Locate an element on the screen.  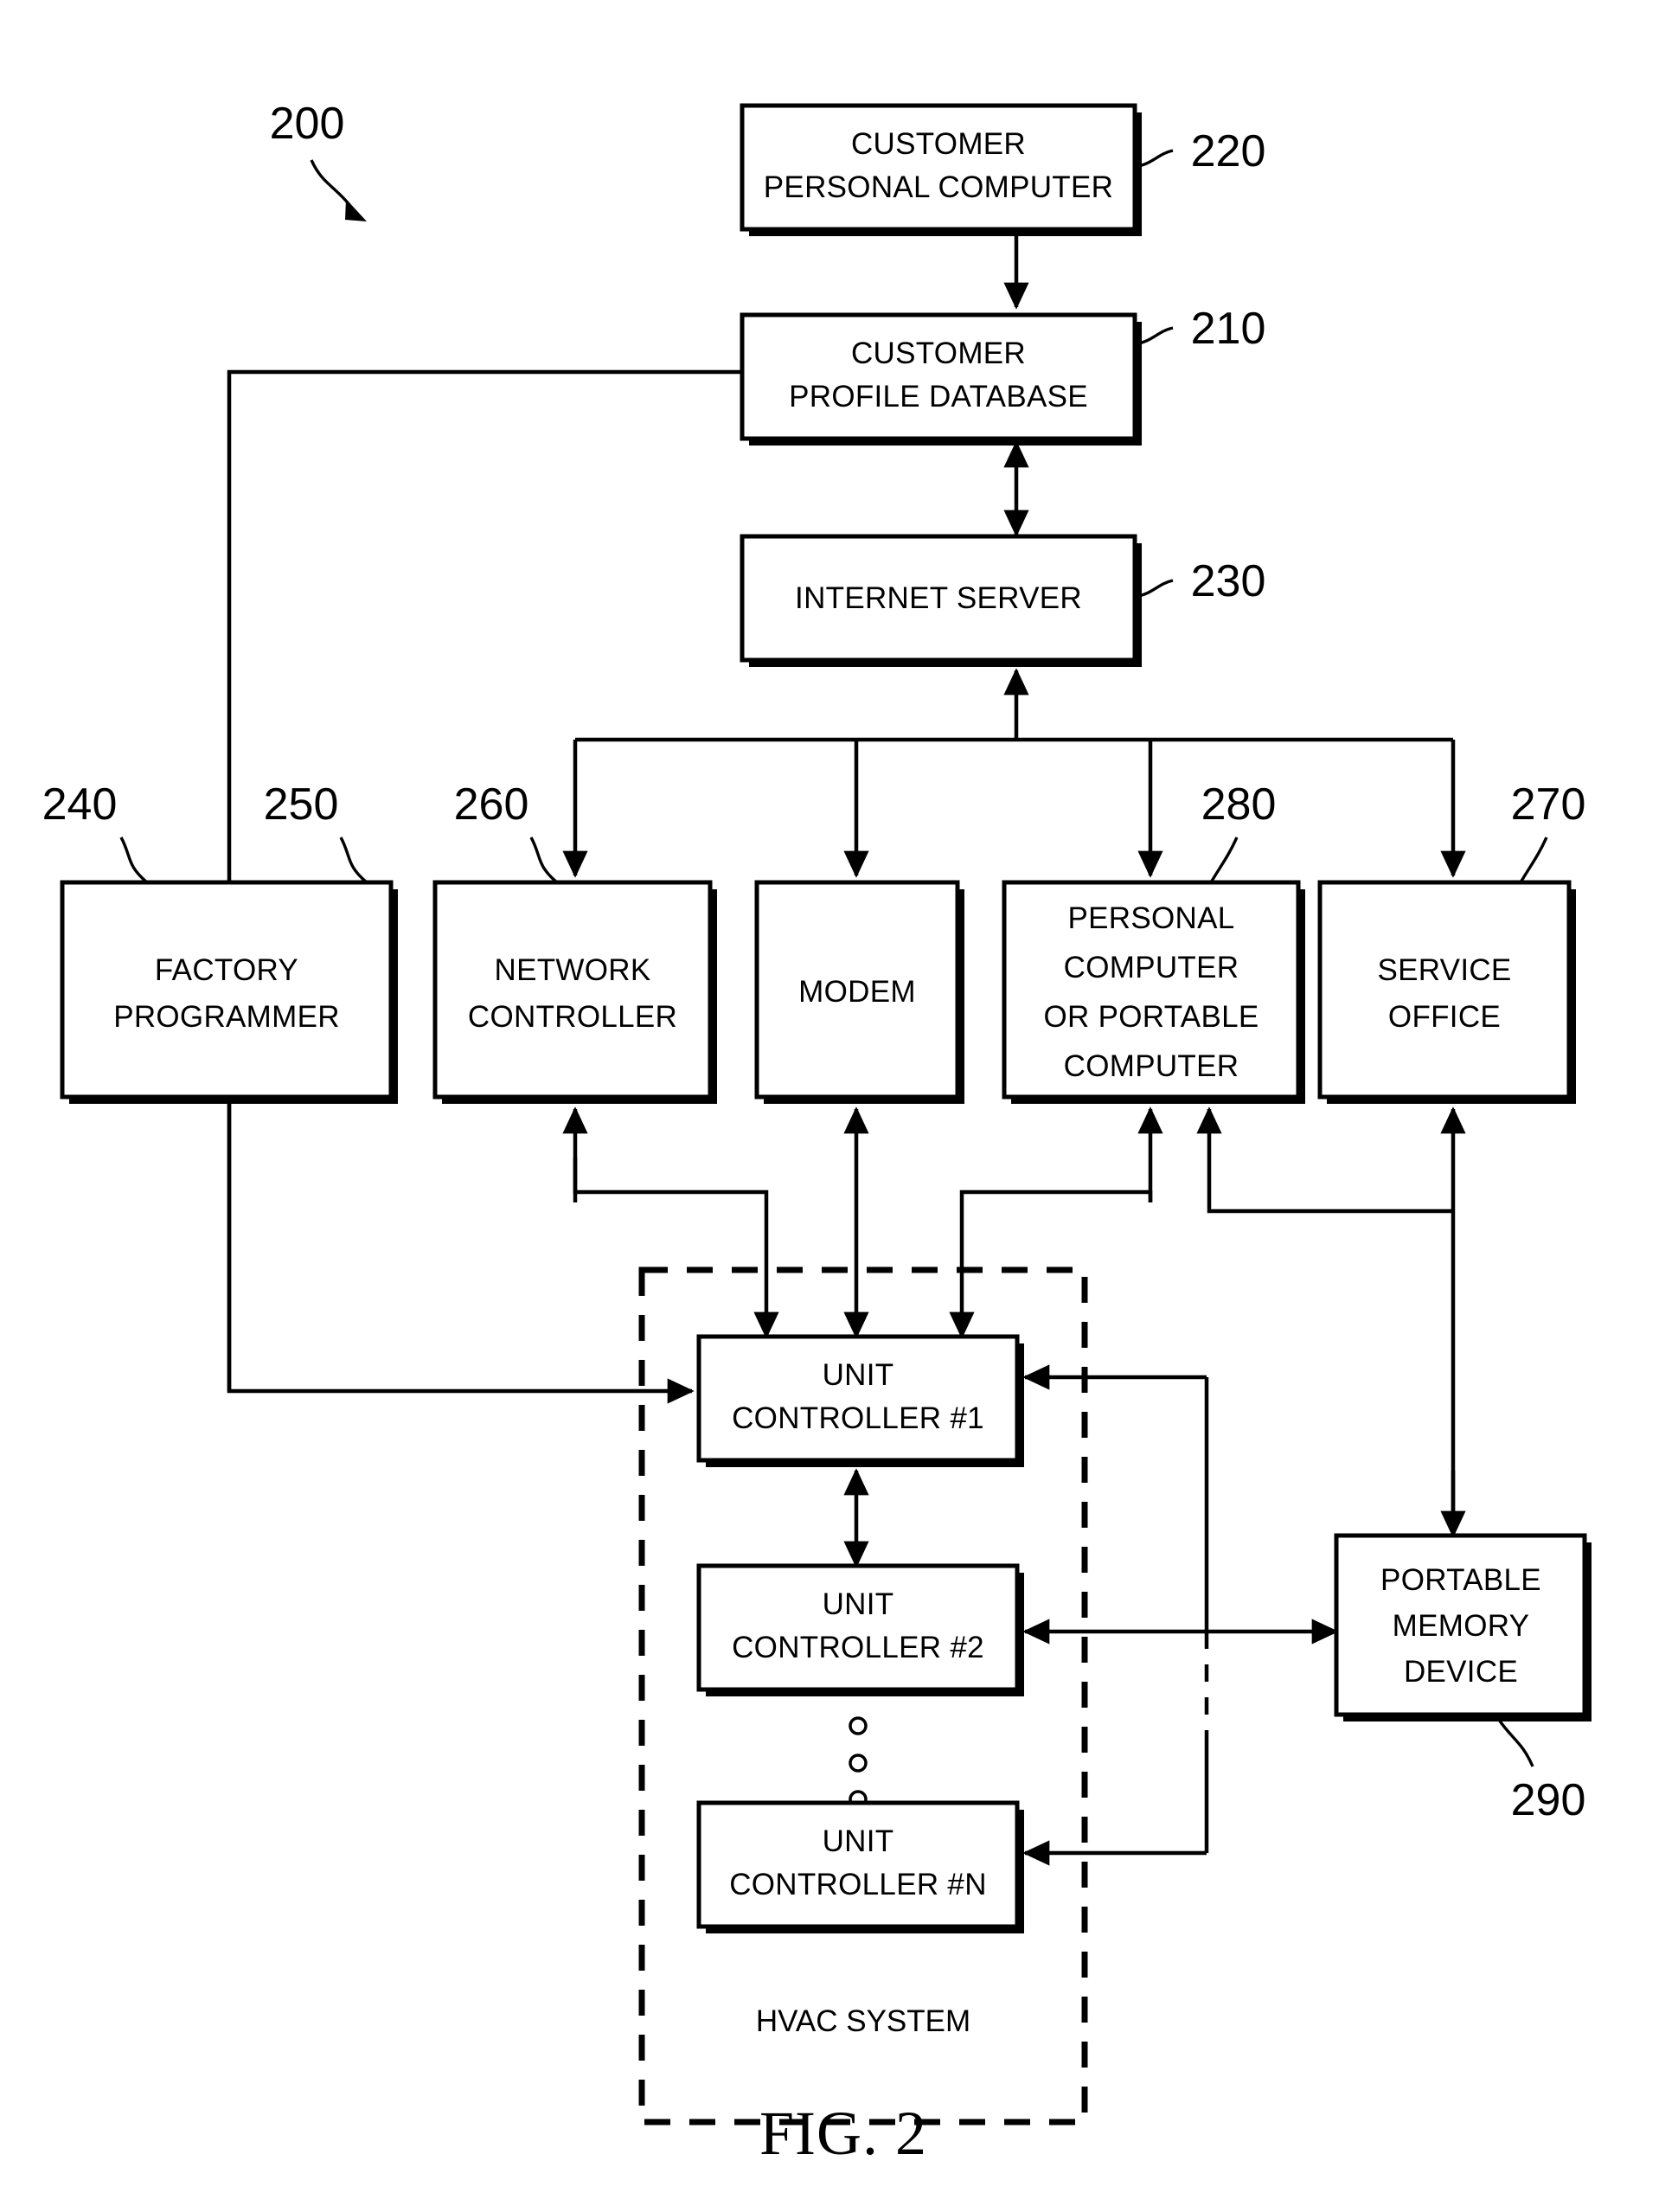
node-network-controller: NETWORK CONTROLLER is located at coordinates (574, 992).